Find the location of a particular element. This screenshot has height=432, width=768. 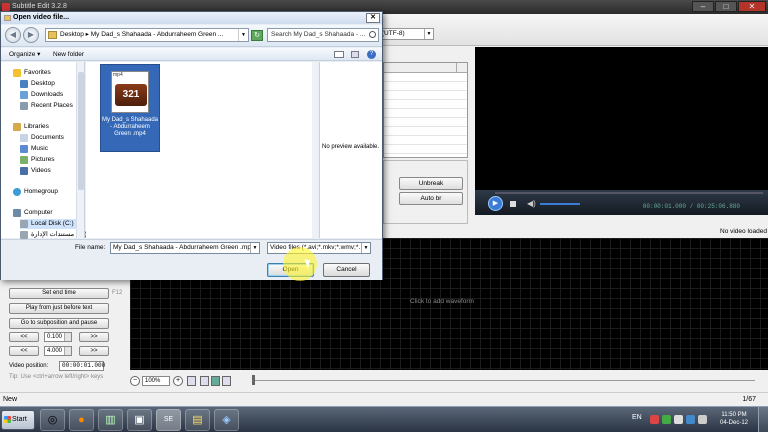

file-scrollbar is located at coordinates (315, 150).